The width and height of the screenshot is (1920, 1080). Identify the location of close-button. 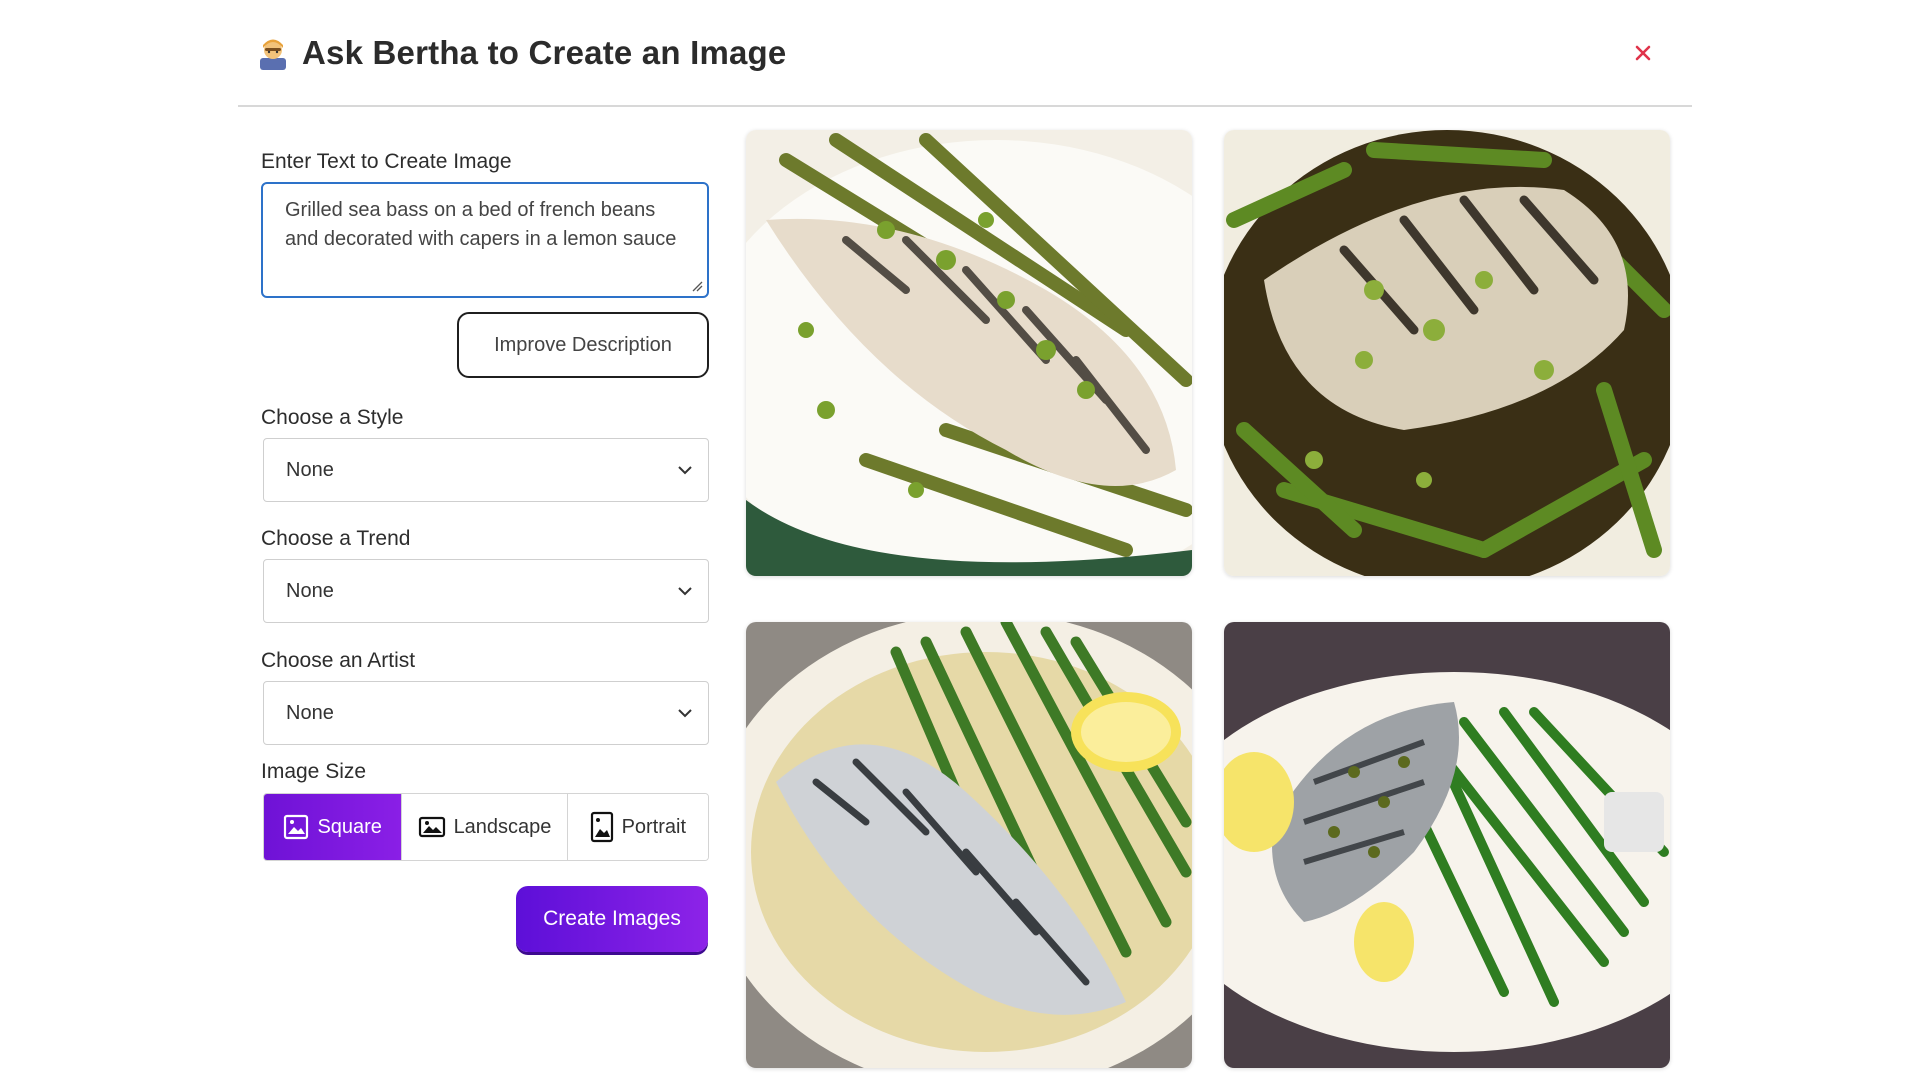
(1643, 53).